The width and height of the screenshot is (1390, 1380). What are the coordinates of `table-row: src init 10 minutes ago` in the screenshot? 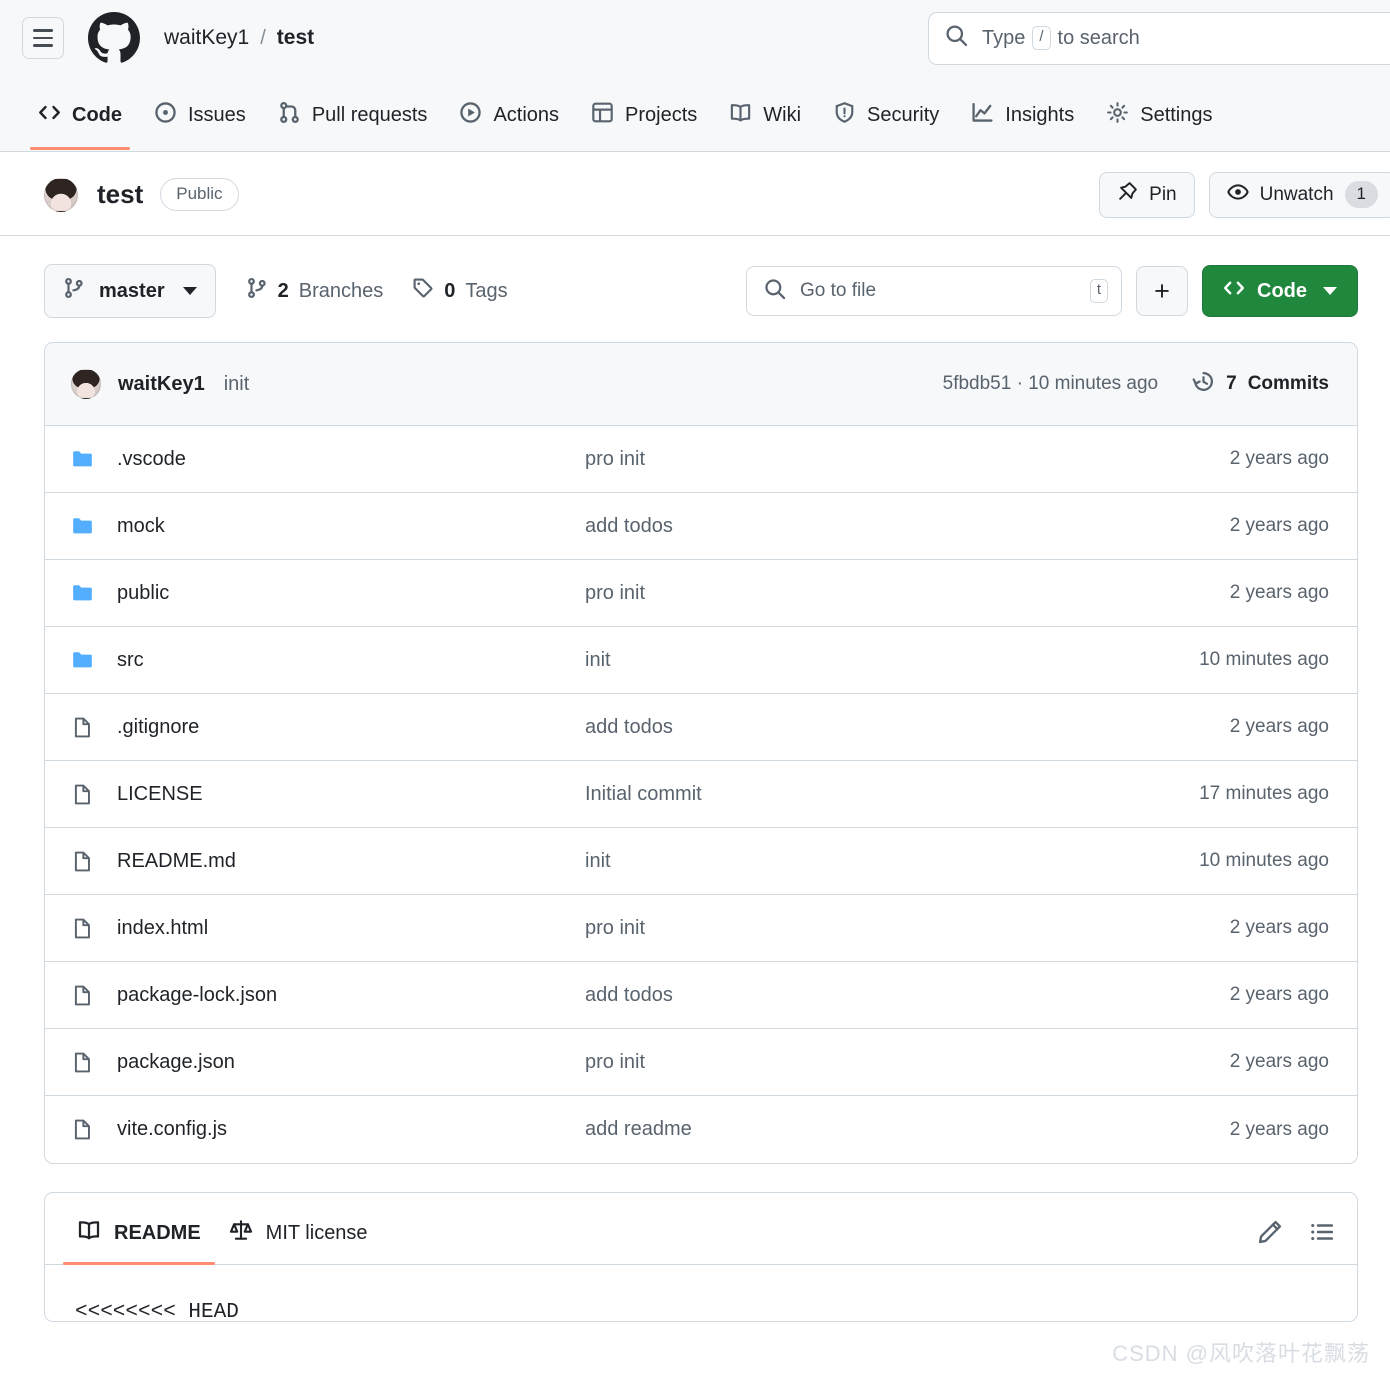 It's located at (701, 660).